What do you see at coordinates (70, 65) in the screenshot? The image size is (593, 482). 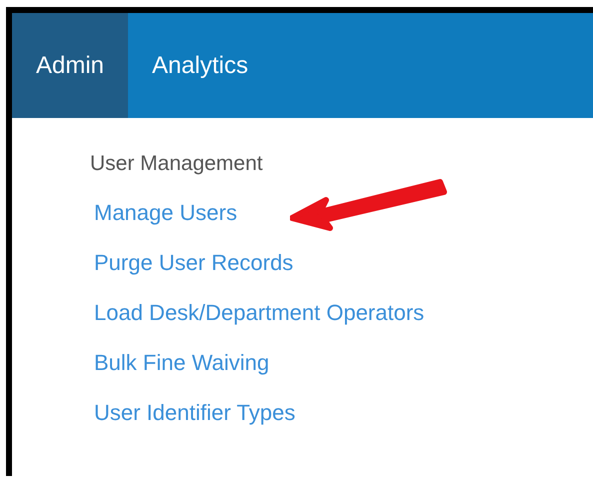 I see `nav-tab: Admin` at bounding box center [70, 65].